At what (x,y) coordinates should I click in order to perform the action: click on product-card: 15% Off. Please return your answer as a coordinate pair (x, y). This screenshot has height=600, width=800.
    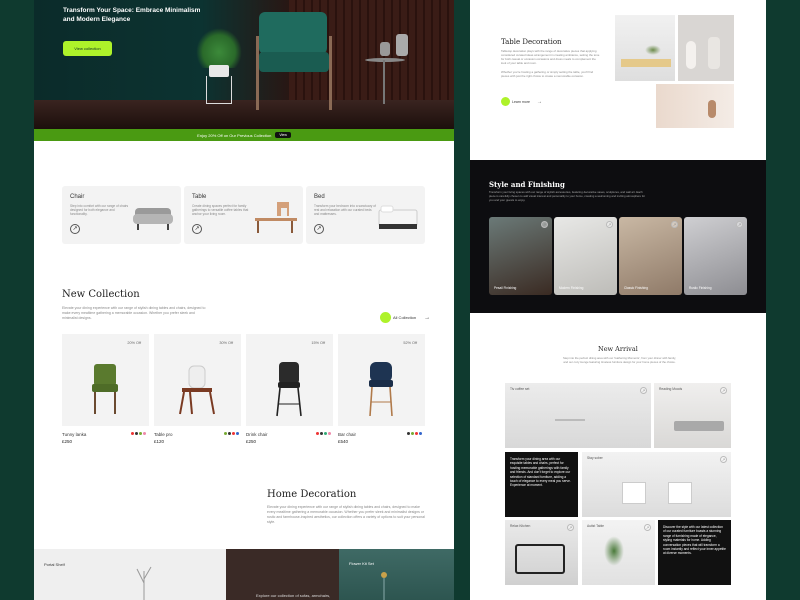
    Looking at the image, I should click on (289, 380).